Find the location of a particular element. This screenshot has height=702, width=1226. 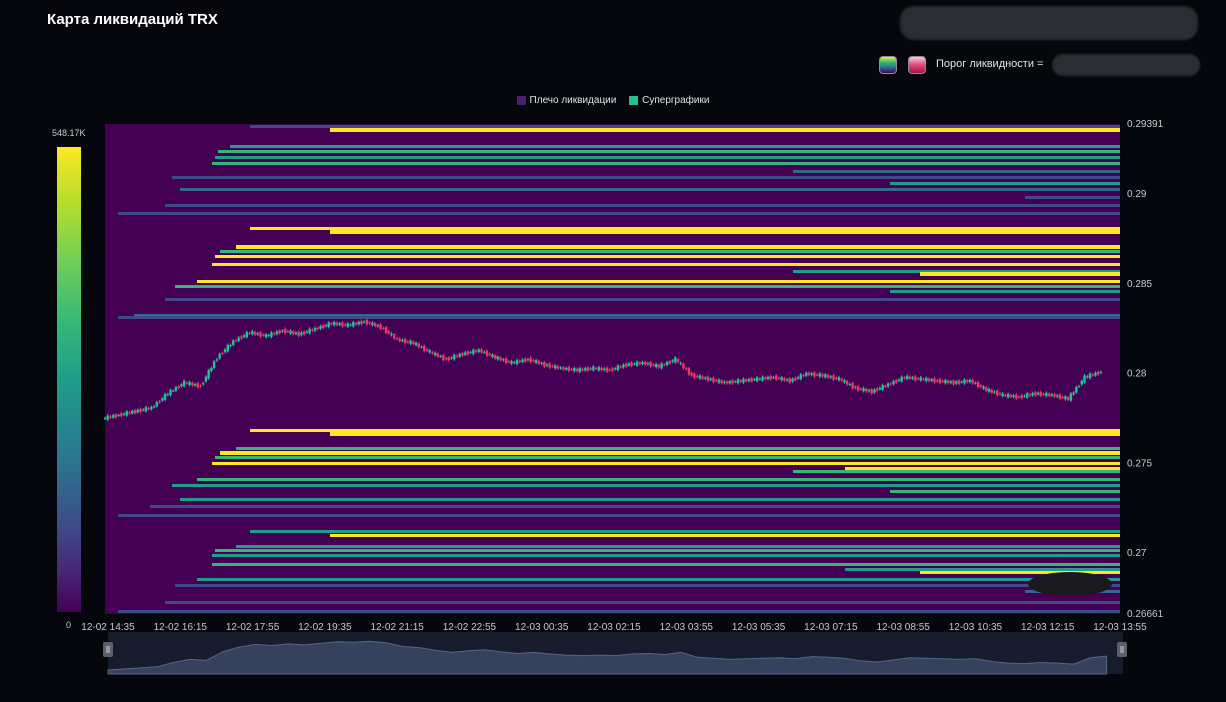

navigator-right-handle is located at coordinates (1122, 649).